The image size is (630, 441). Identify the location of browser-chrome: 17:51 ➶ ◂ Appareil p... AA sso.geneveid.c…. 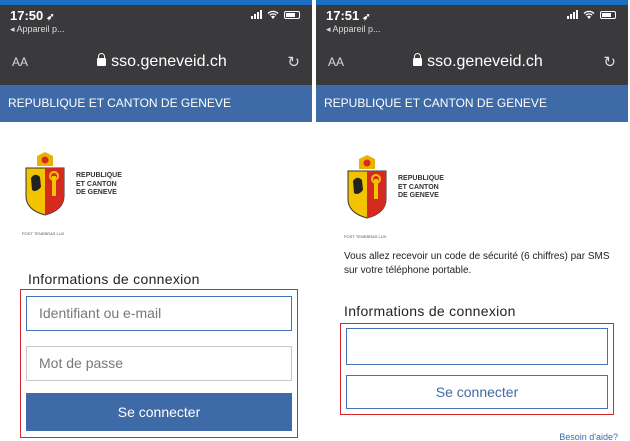
(472, 45).